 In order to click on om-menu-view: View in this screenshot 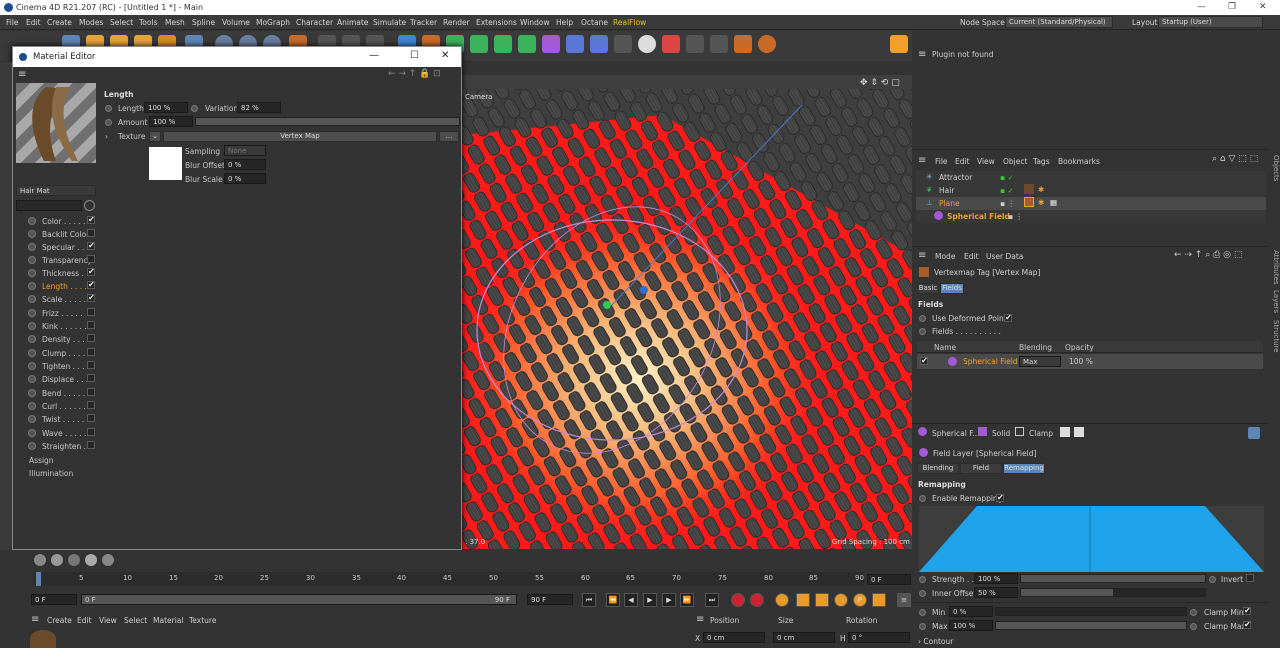, I will do `click(986, 161)`.